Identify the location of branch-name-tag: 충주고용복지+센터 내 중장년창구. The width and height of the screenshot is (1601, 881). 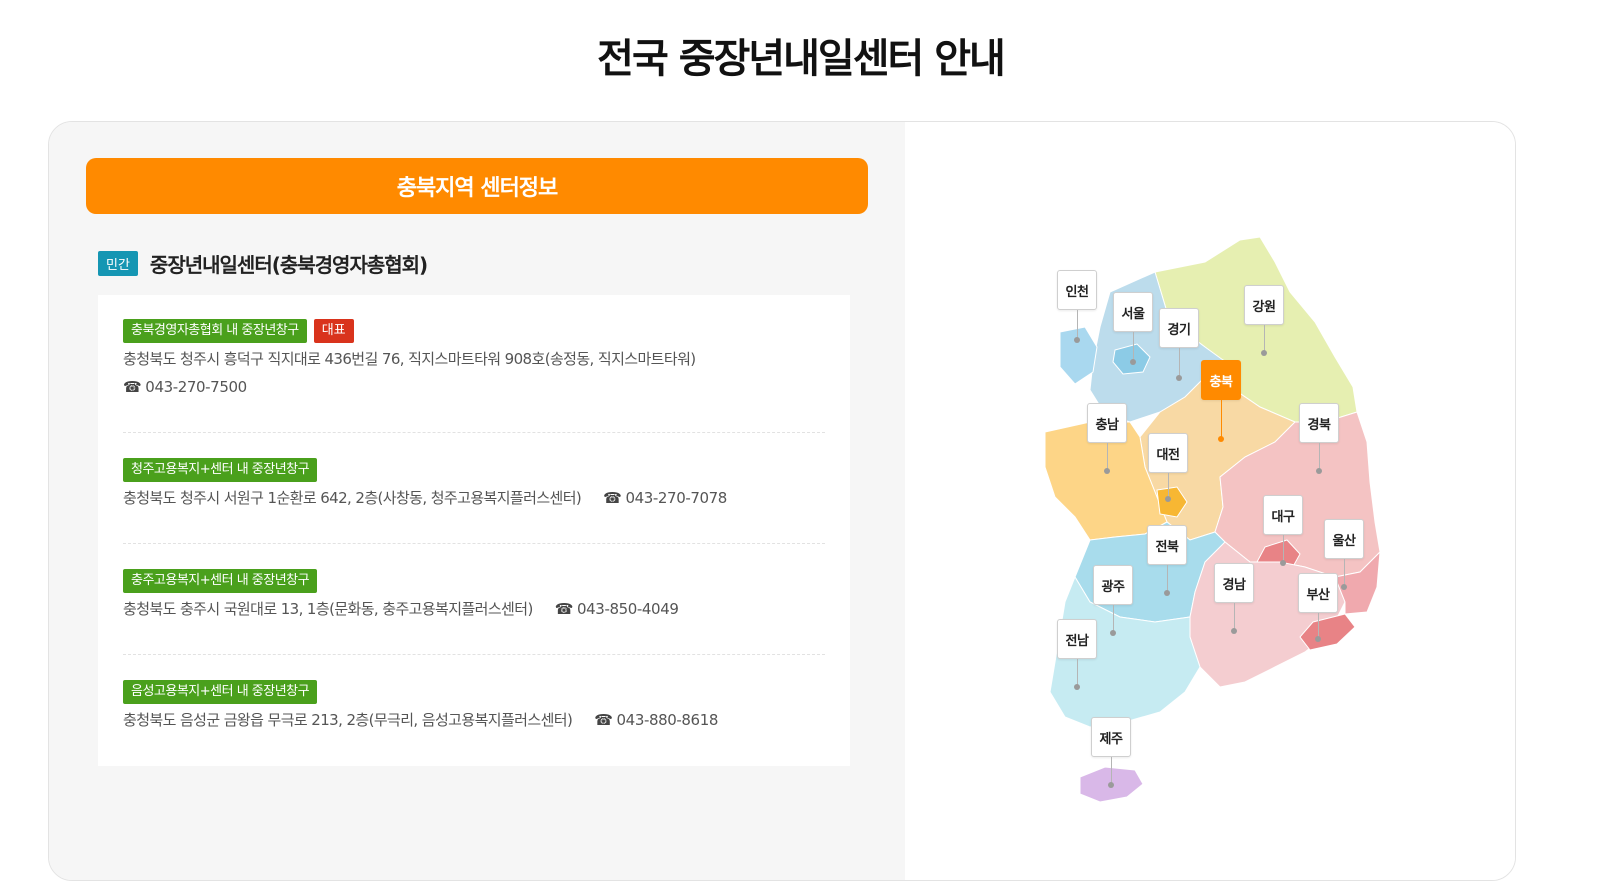
(220, 581).